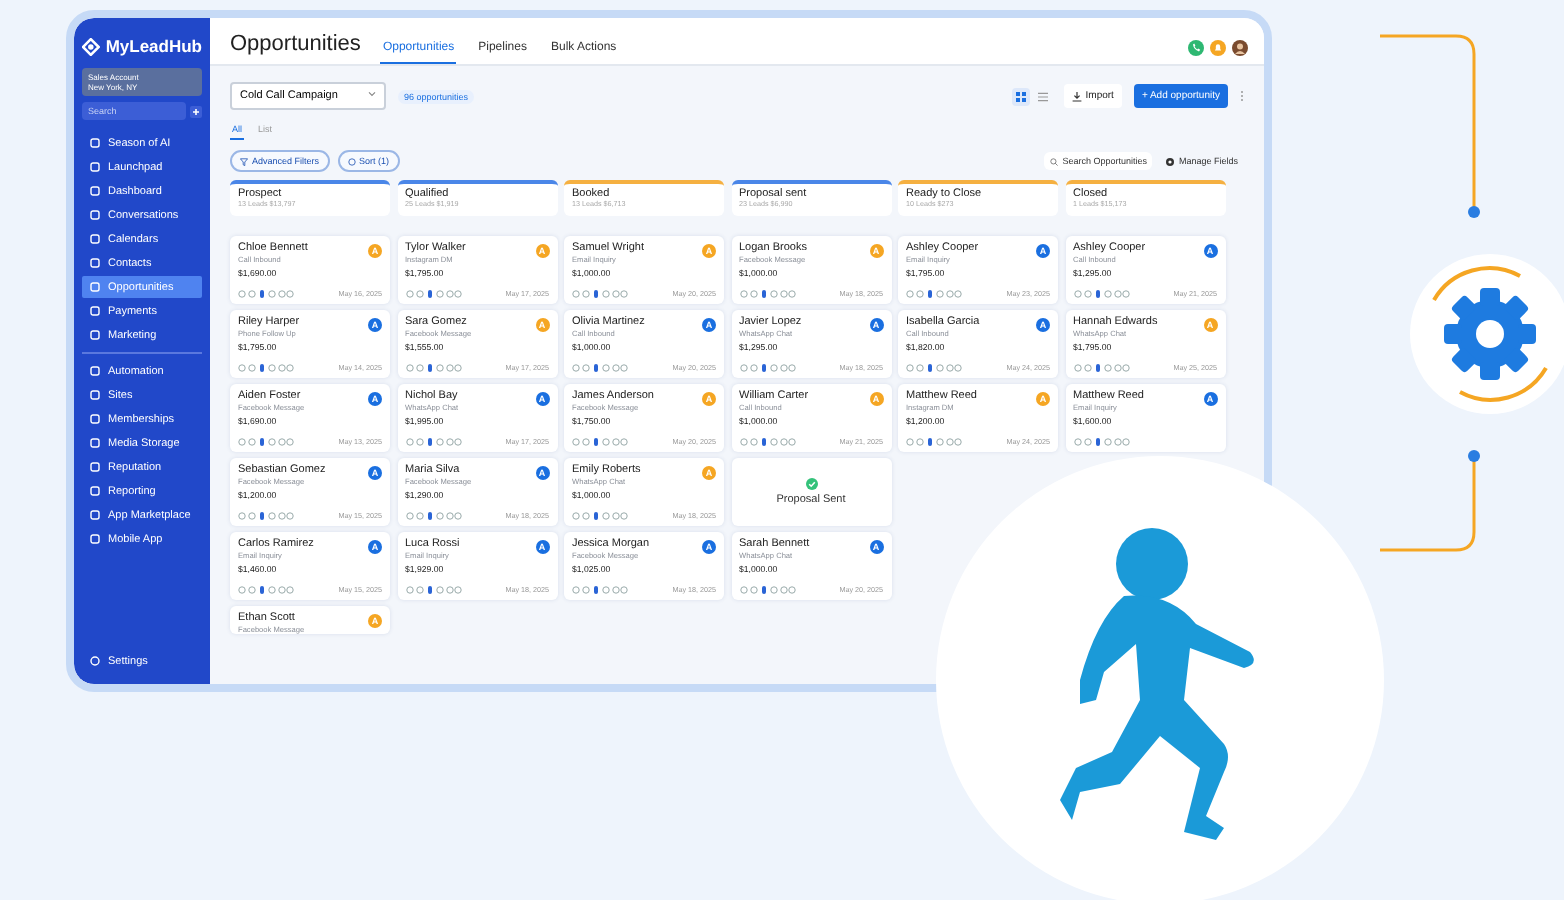 The height and width of the screenshot is (900, 1564). Describe the element at coordinates (1020, 96) in the screenshot. I see `grid-view-button` at that location.